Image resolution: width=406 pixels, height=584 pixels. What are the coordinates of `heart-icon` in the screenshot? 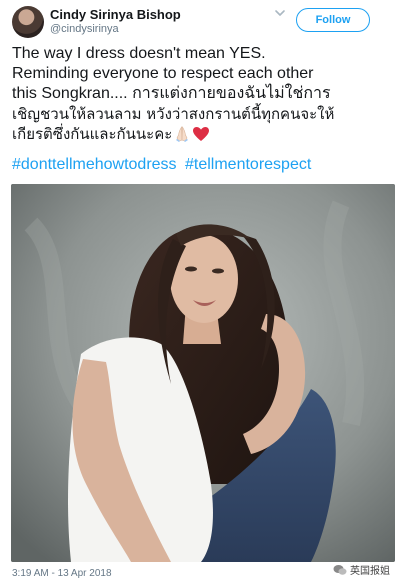 It's located at (201, 134).